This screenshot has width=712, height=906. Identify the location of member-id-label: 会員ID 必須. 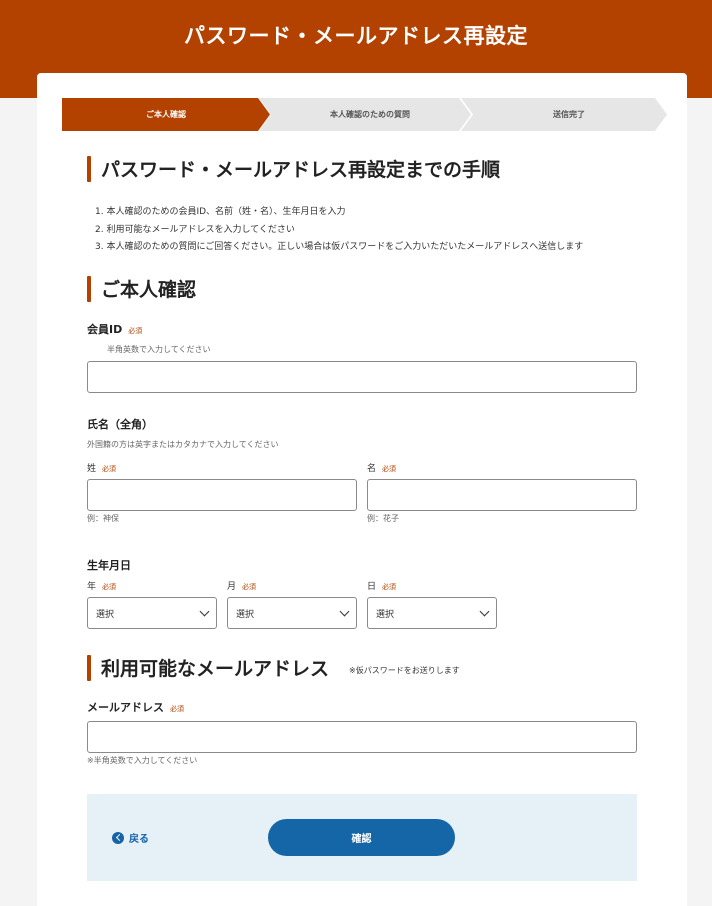
(115, 329).